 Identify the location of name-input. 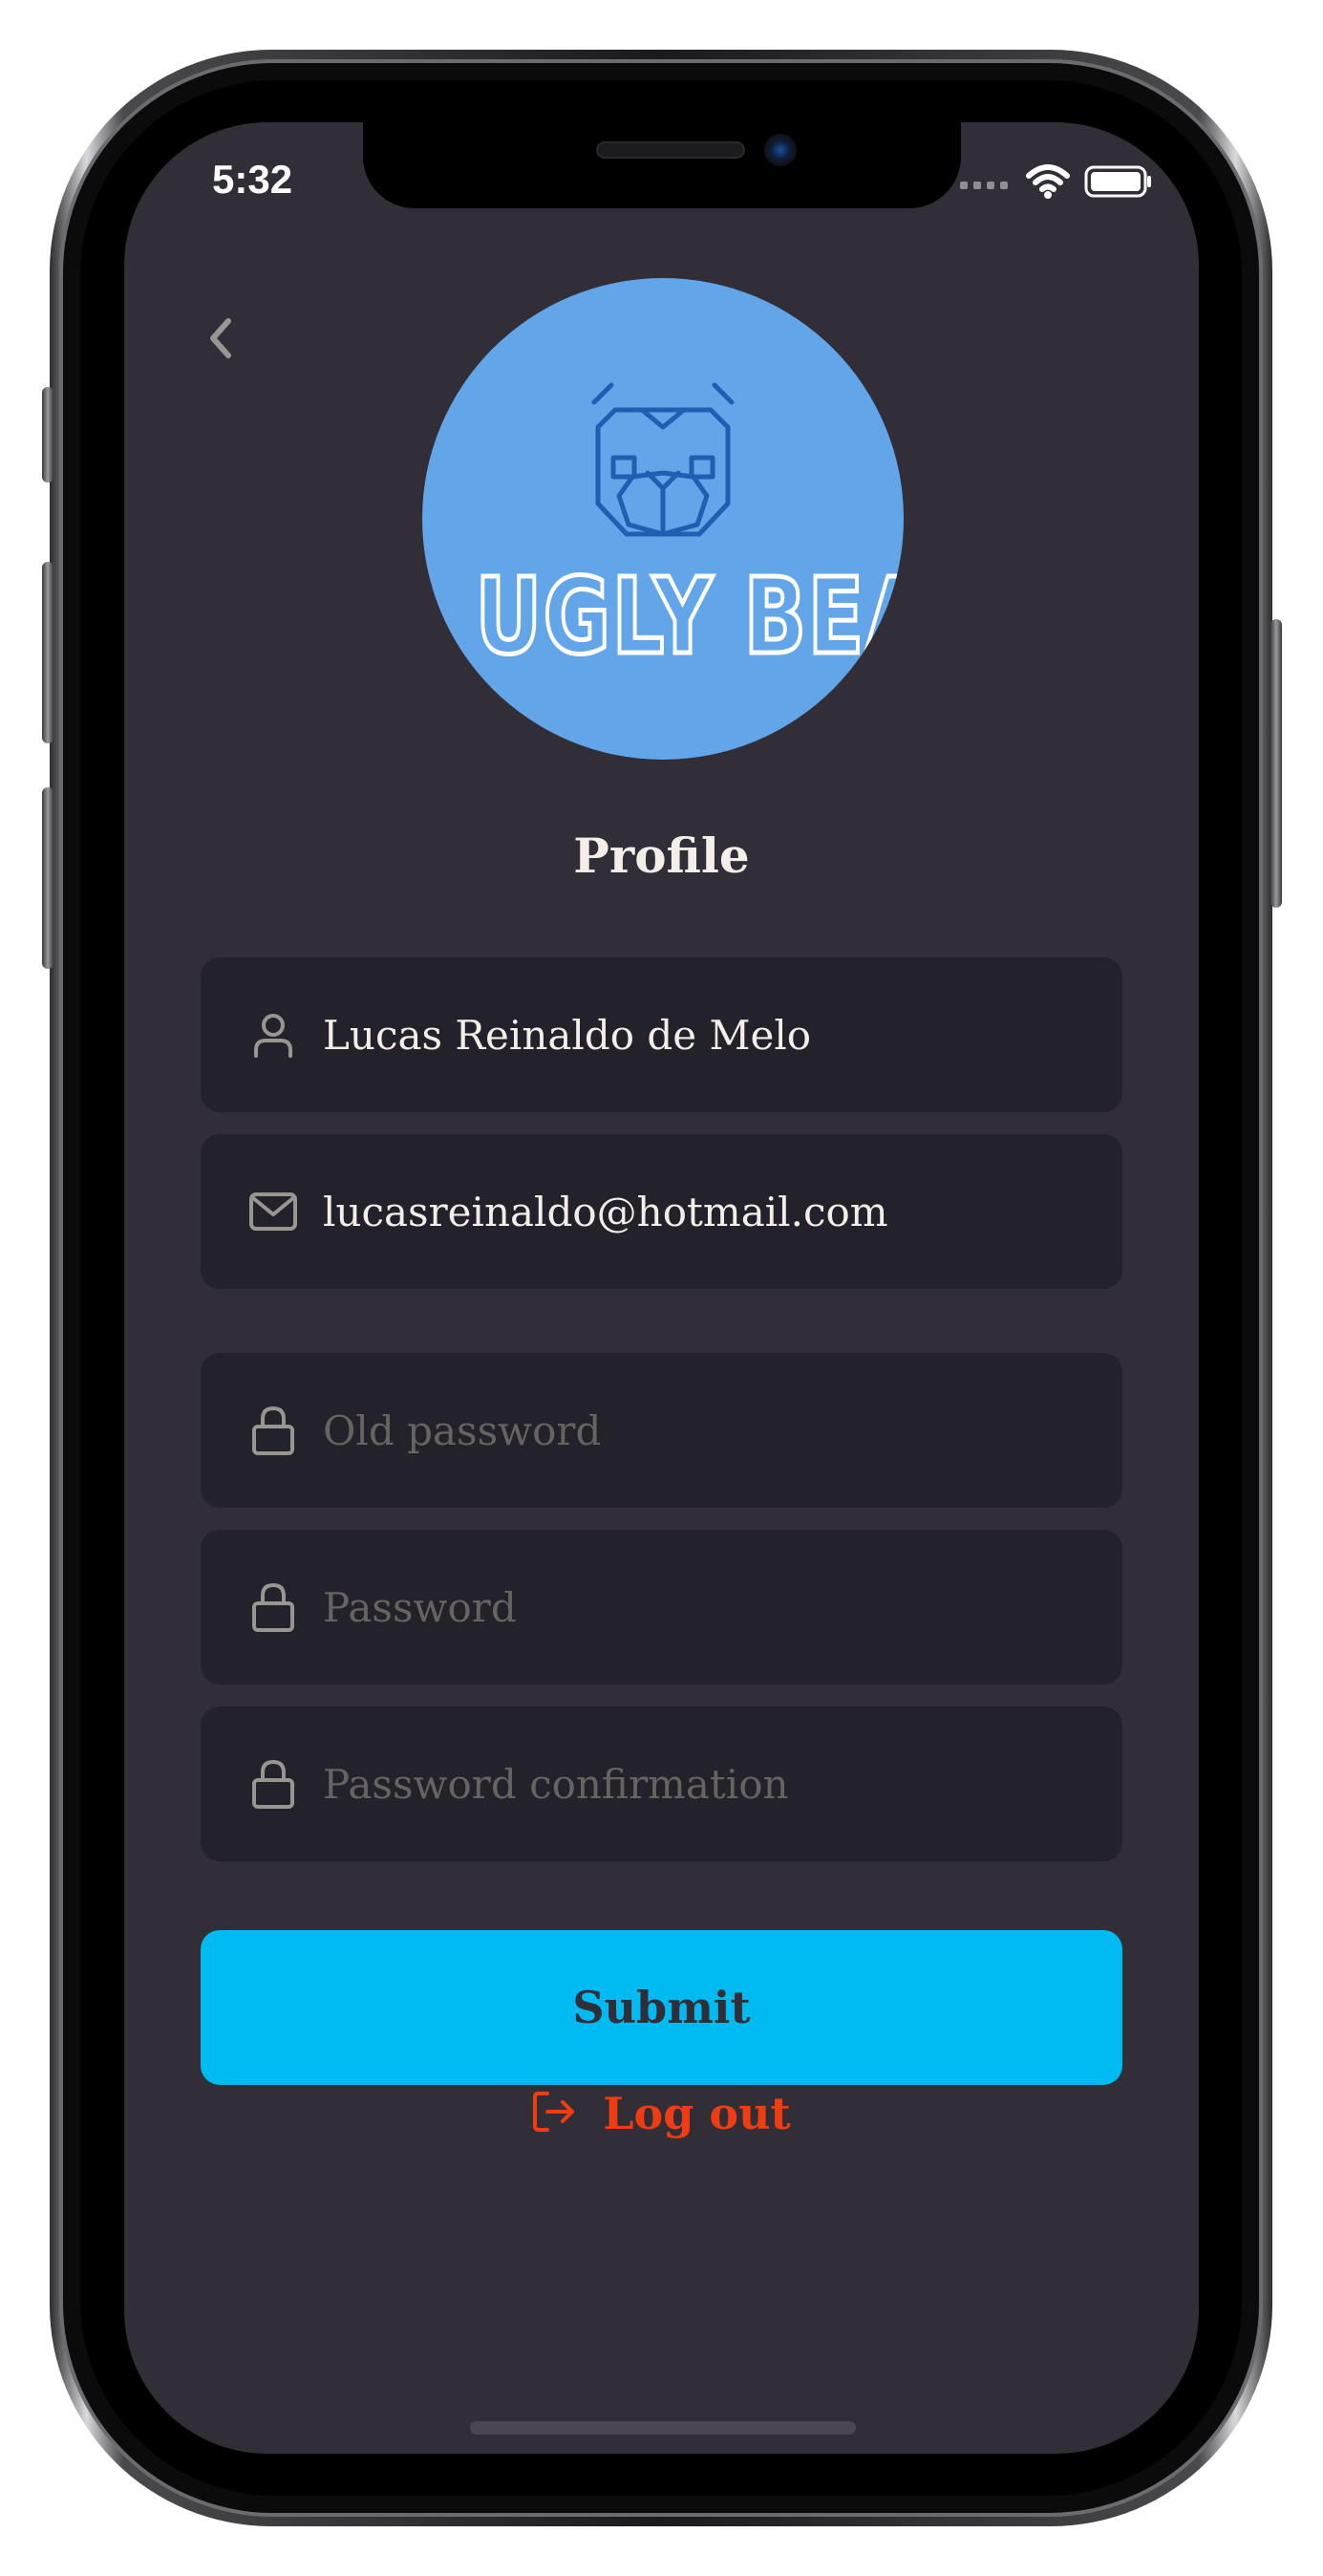
(723, 1035).